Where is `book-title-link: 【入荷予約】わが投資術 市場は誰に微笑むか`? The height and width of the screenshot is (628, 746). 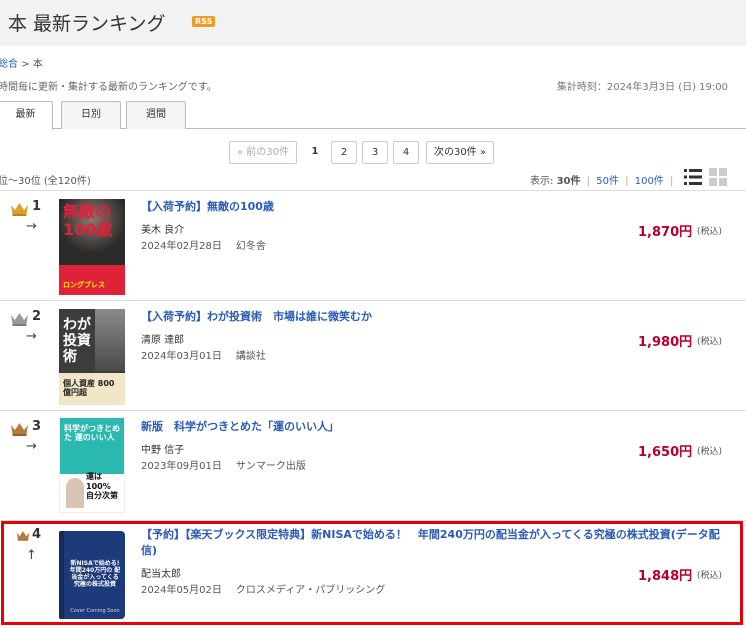 book-title-link: 【入荷予約】わが投資術 市場は誰に微笑むか is located at coordinates (256, 317).